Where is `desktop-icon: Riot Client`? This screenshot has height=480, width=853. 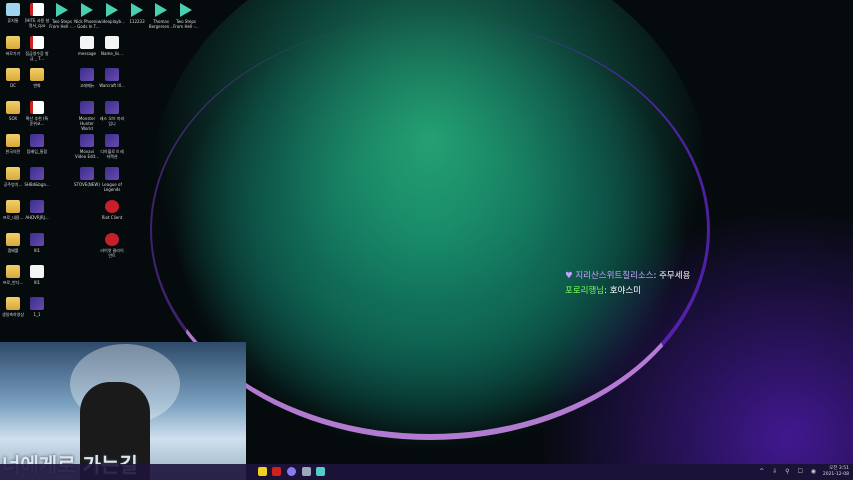
desktop-icon: Riot Client is located at coordinates (112, 210).